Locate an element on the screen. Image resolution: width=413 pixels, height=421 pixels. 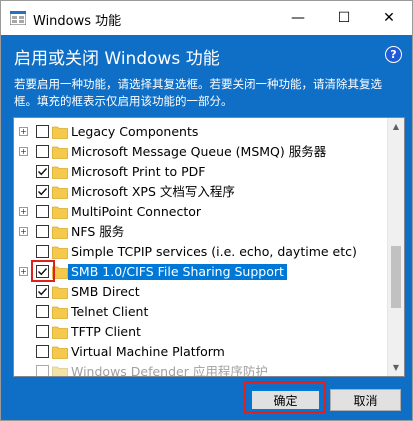
cancel-button: 取消 is located at coordinates (365, 400).